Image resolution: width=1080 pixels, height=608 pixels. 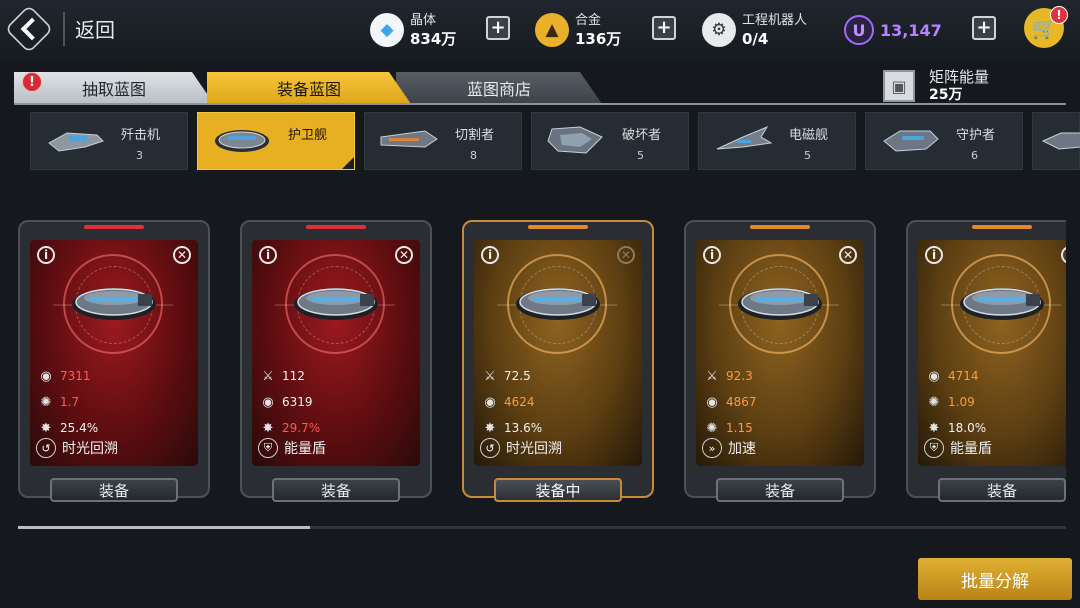 I want to click on alloy-value: 136万, so click(x=598, y=39).